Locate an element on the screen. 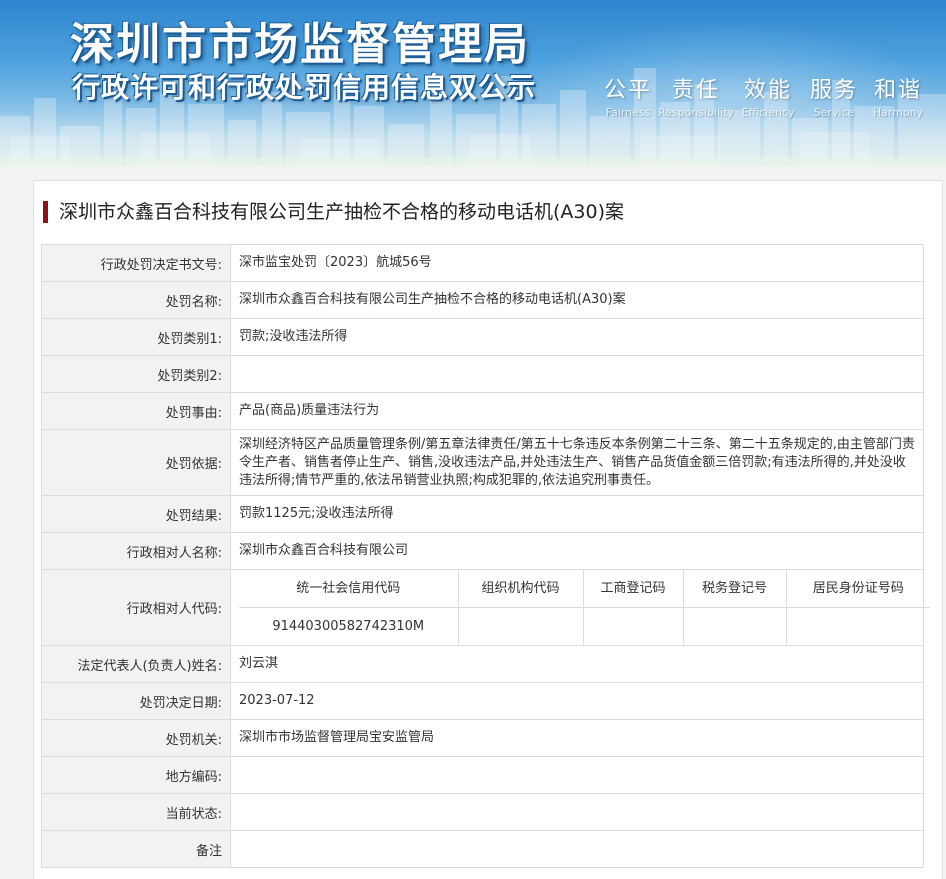  subtable-header-row: 统一社会信用代码 组织机构代码 工商登记码 税务登记号 居民身份证号码 is located at coordinates (584, 589).